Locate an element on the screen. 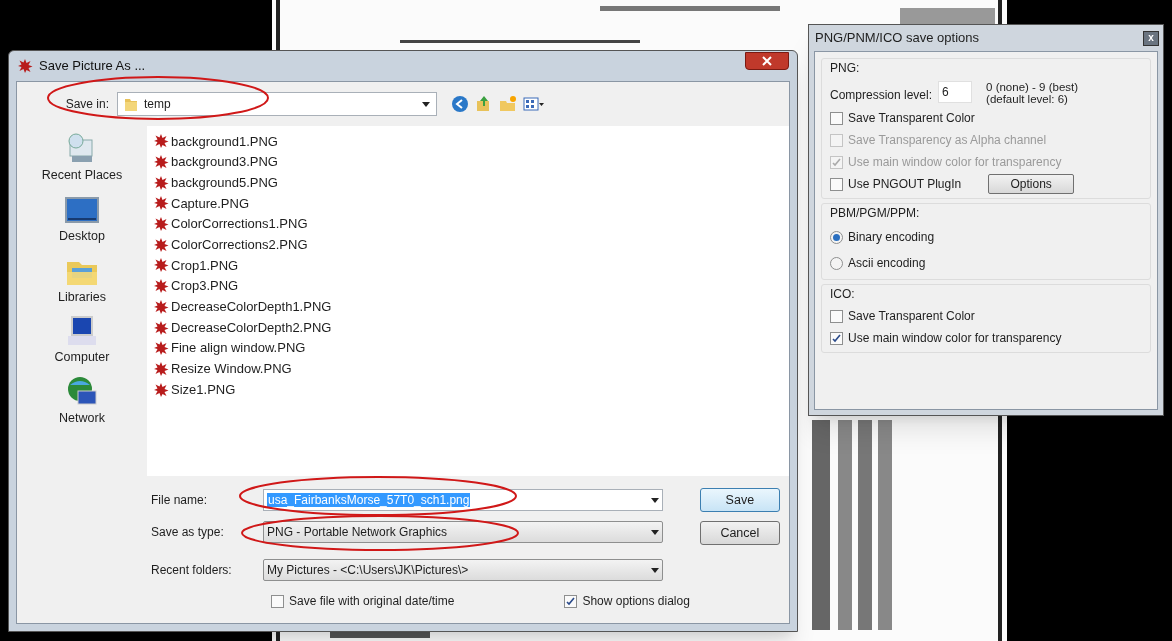 The image size is (1172, 641). file-item: Fine align window.PNG is located at coordinates (471, 348).